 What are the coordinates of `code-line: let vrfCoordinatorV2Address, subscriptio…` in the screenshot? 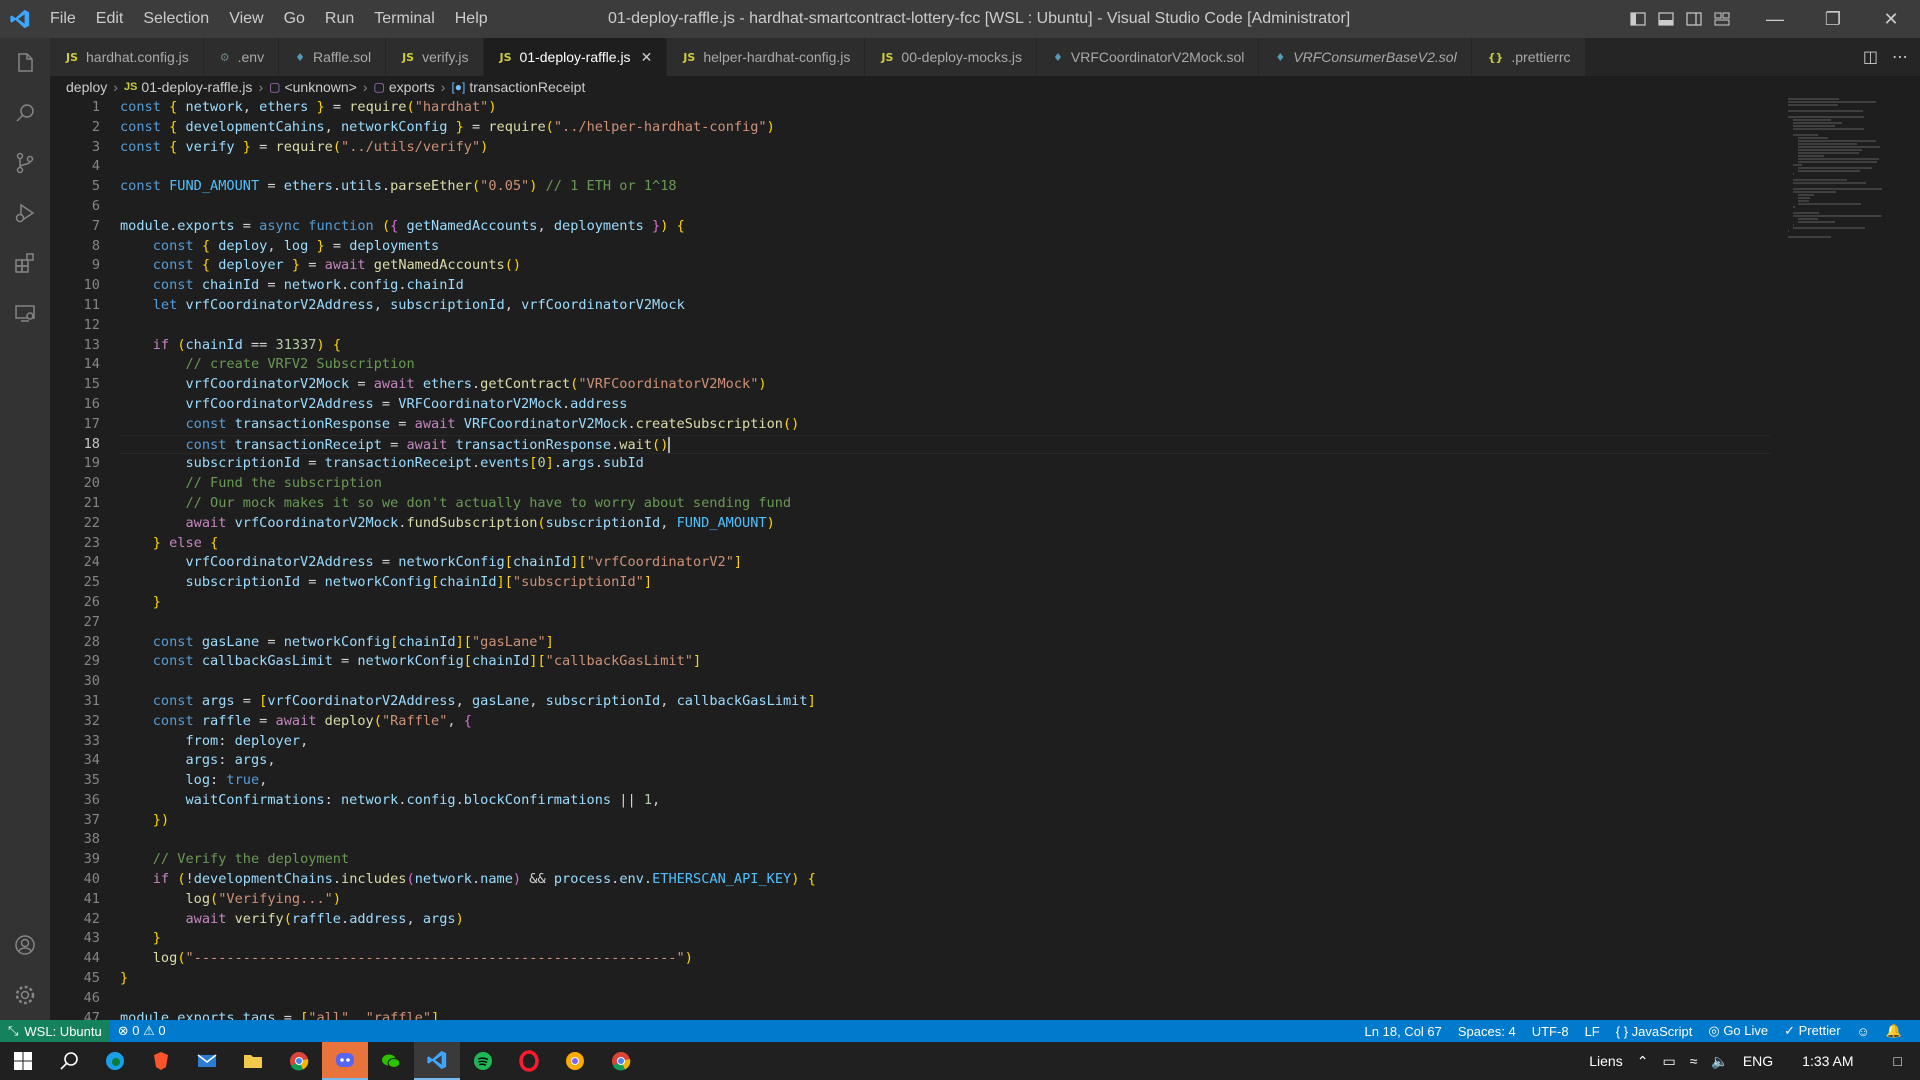 It's located at (945, 306).